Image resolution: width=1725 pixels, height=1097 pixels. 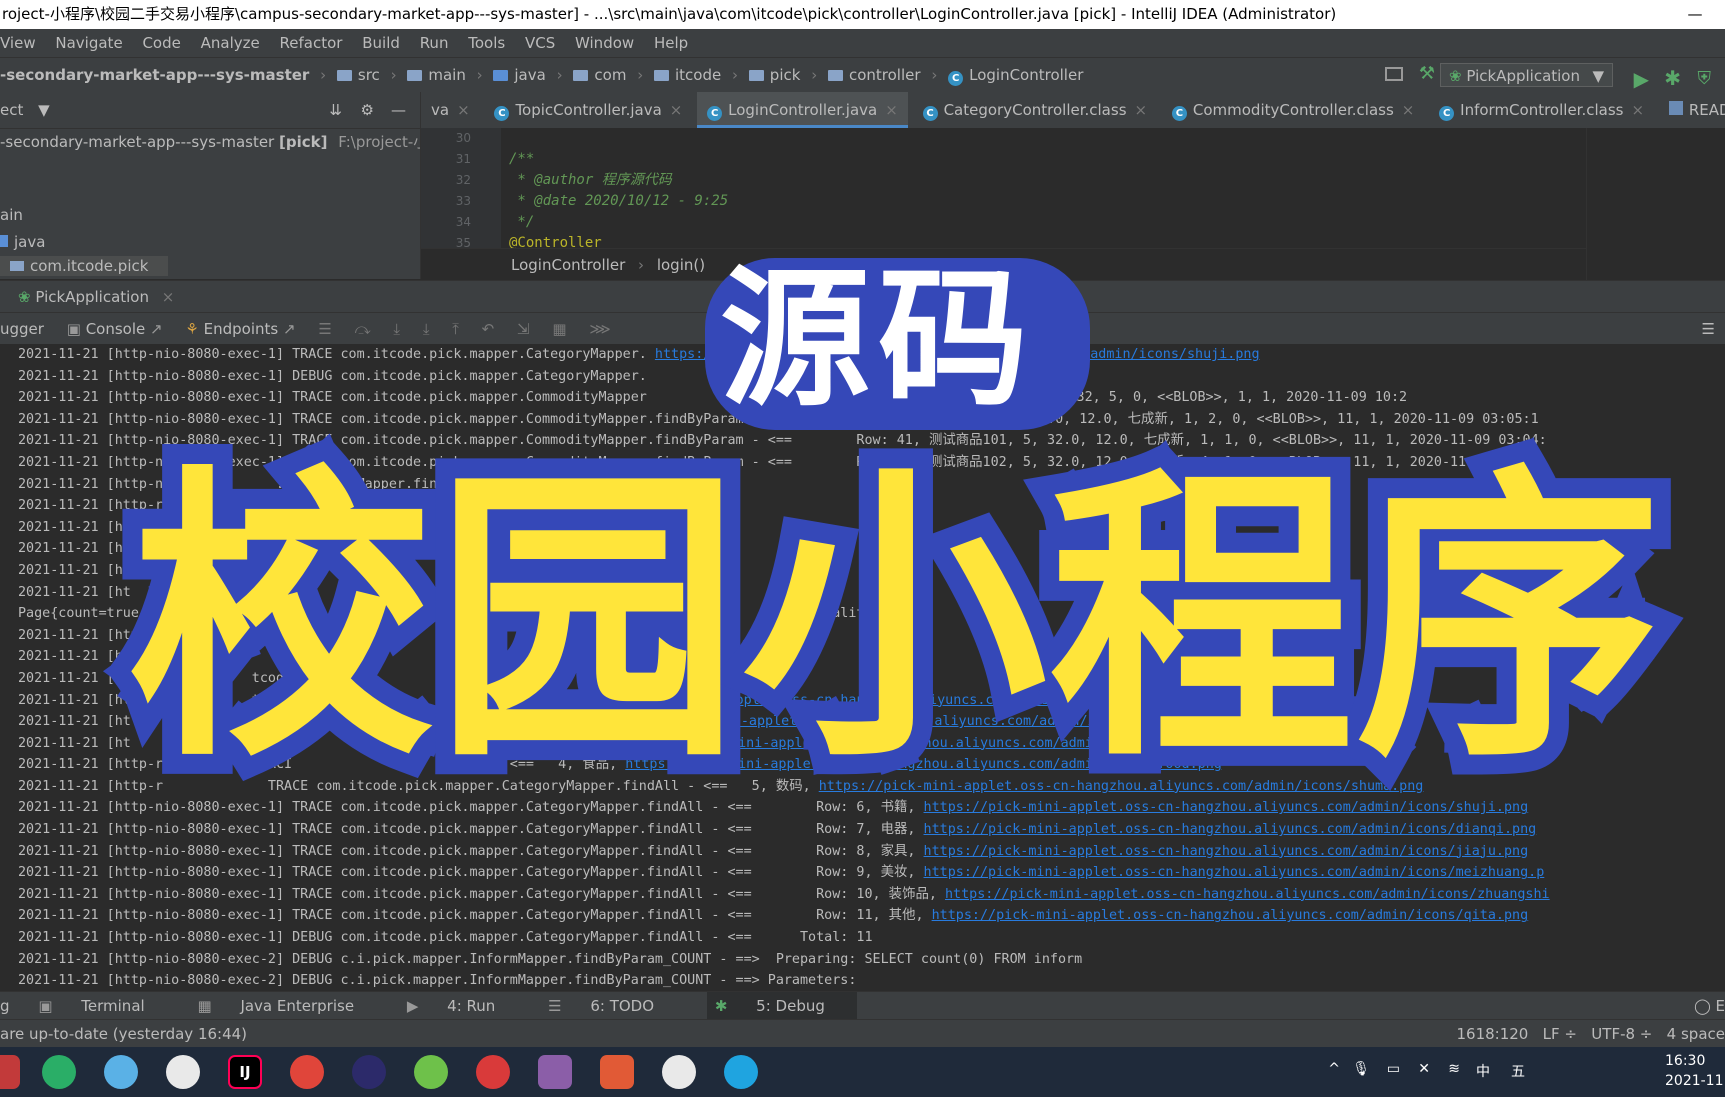 What do you see at coordinates (604, 43) in the screenshot?
I see `menu-window: Window` at bounding box center [604, 43].